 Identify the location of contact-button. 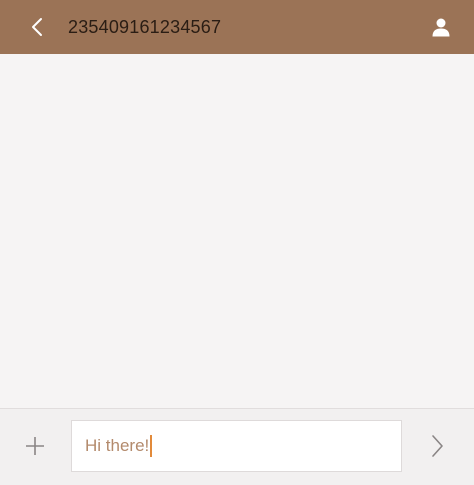
(441, 27).